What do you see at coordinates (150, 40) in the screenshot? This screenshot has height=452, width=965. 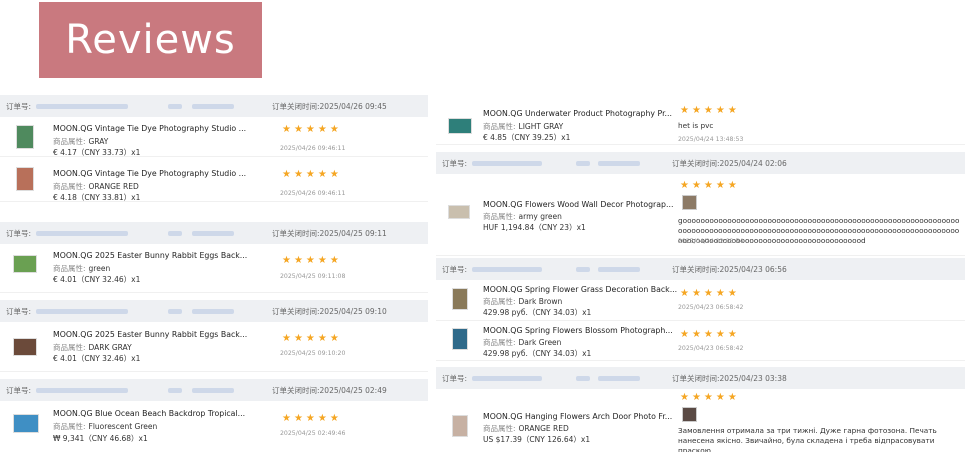 I see `reviews-banner: Reviews` at bounding box center [150, 40].